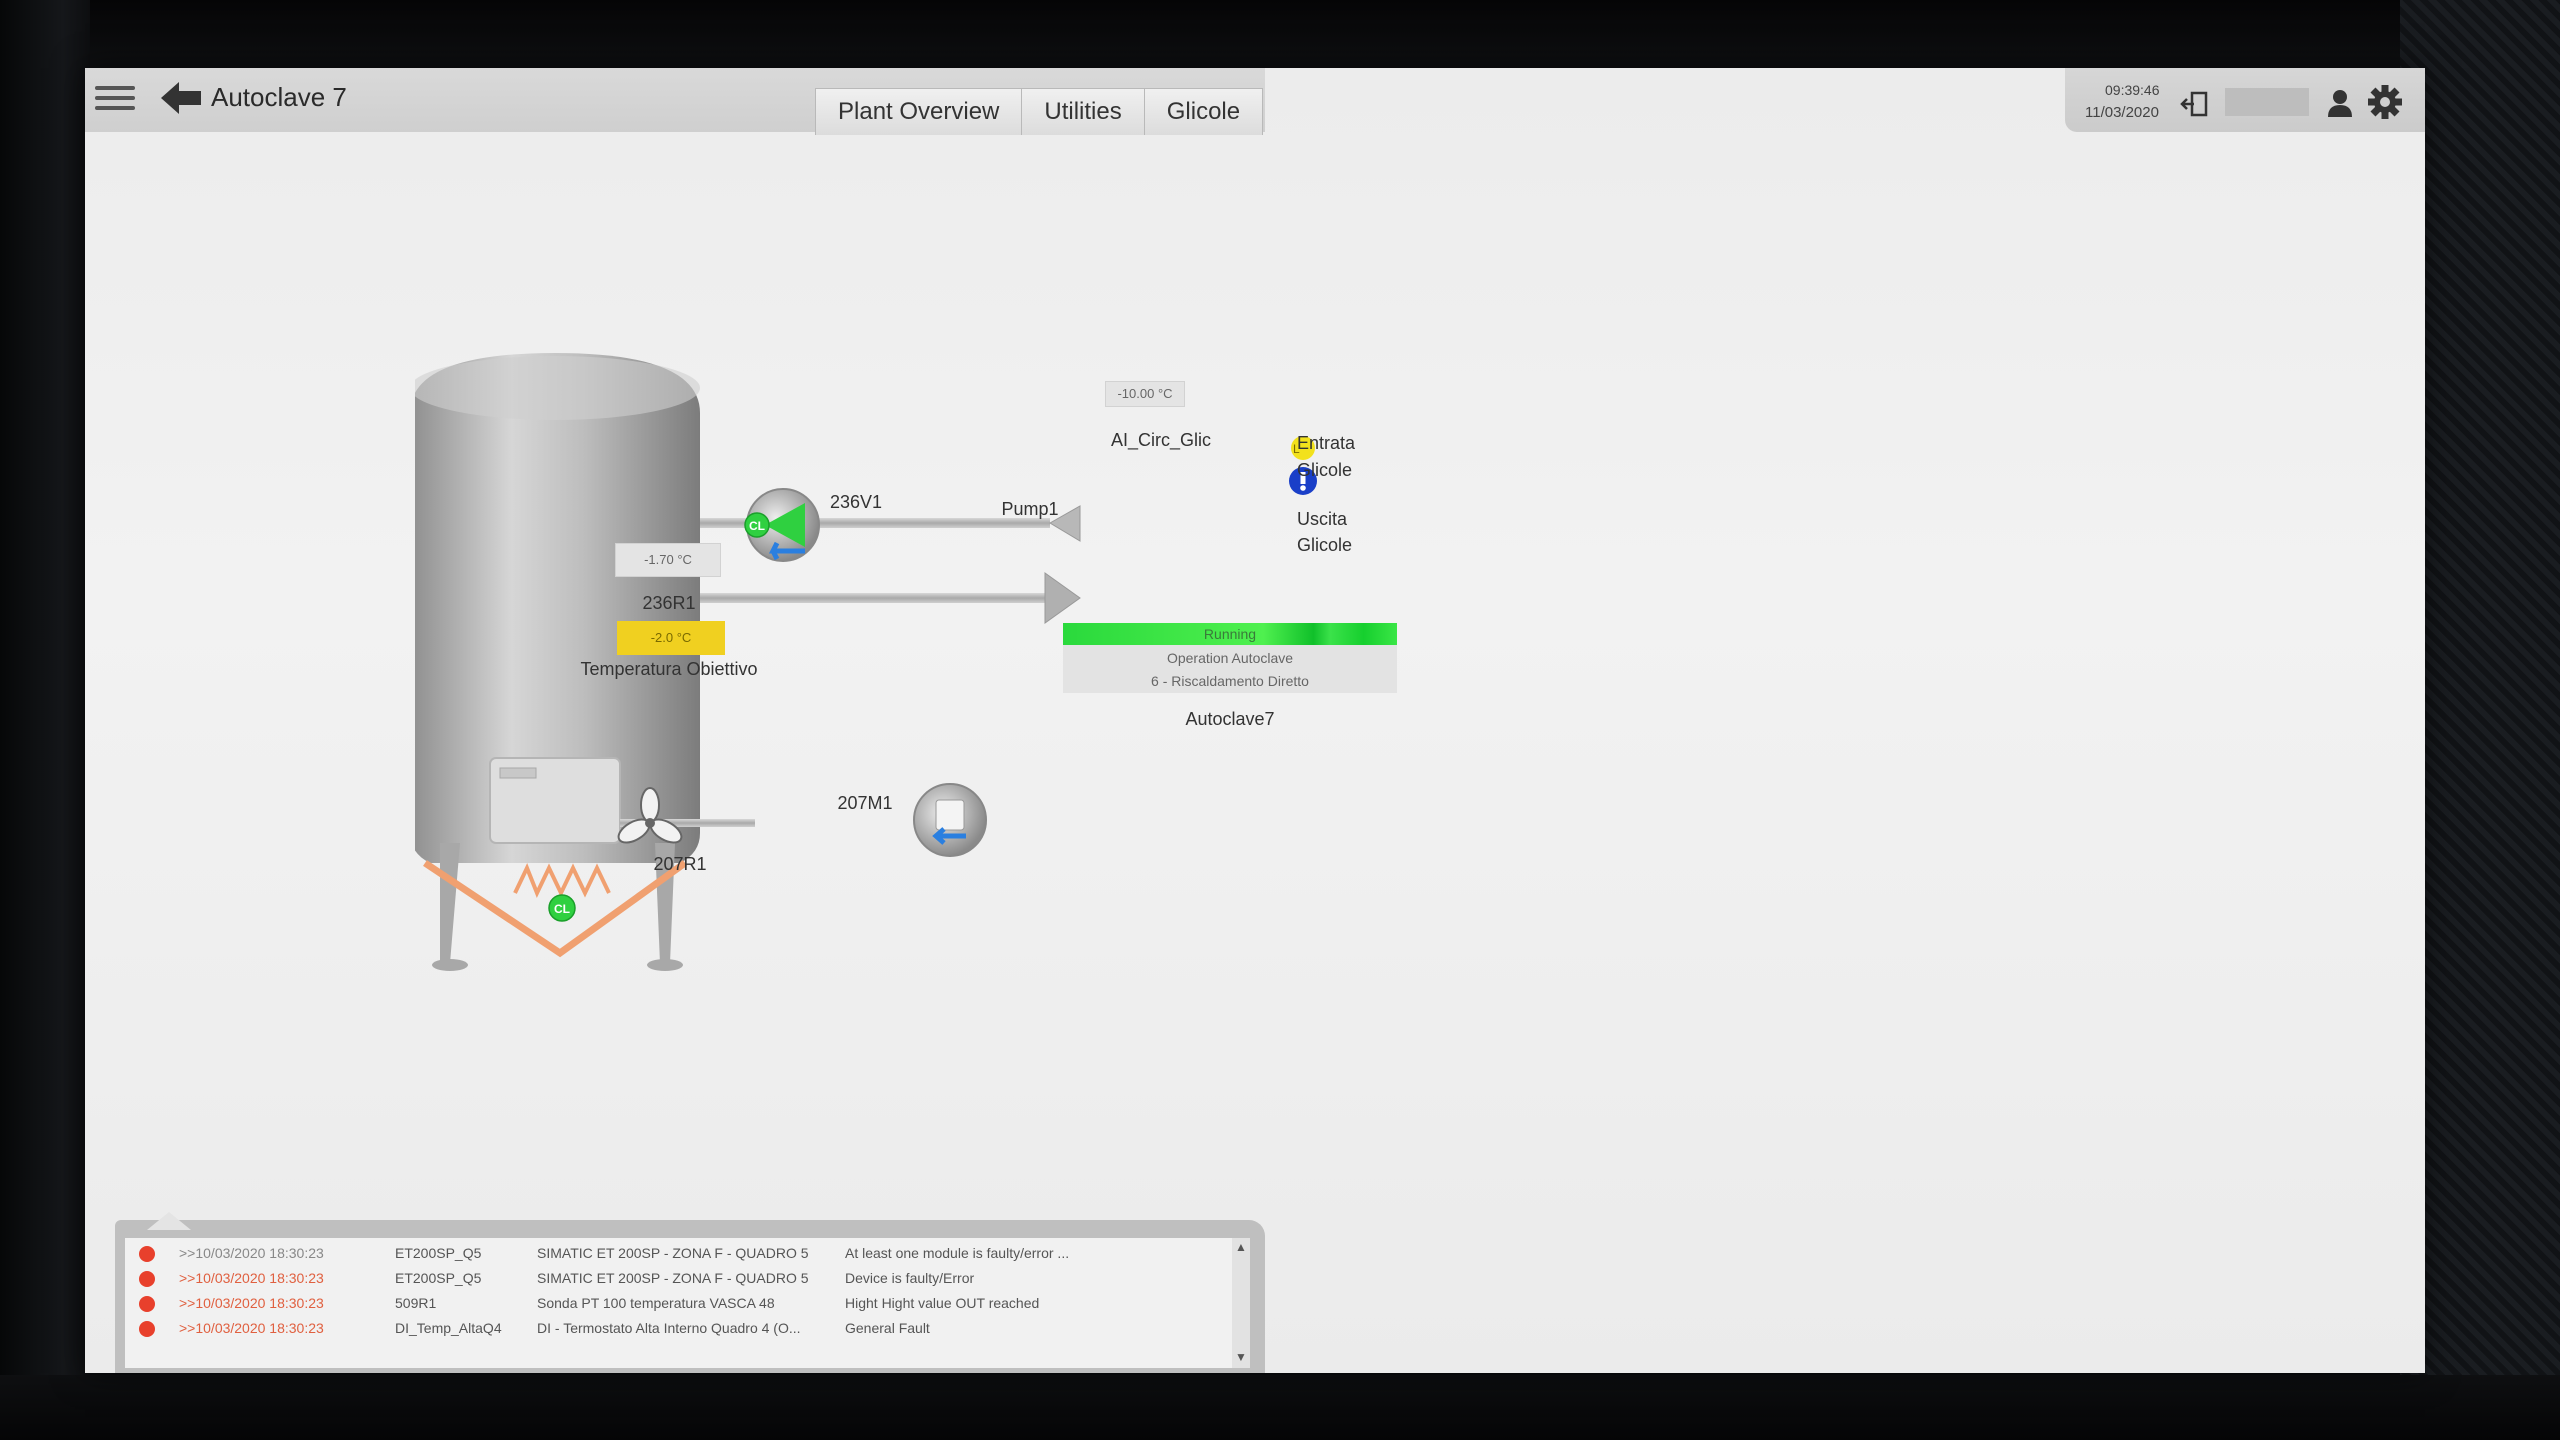  What do you see at coordinates (169, 1221) in the screenshot?
I see `expand-alarms-icon` at bounding box center [169, 1221].